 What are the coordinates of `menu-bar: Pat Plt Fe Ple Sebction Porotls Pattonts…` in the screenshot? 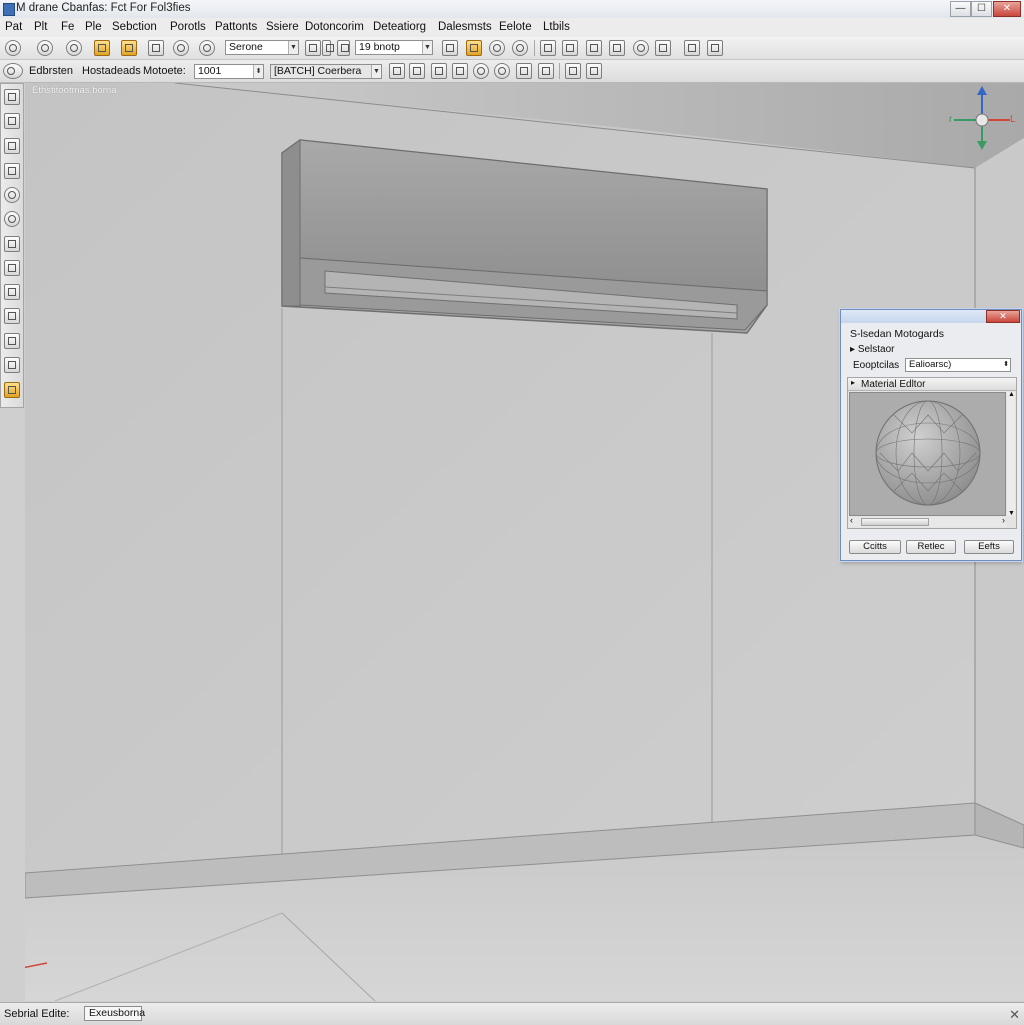 It's located at (512, 28).